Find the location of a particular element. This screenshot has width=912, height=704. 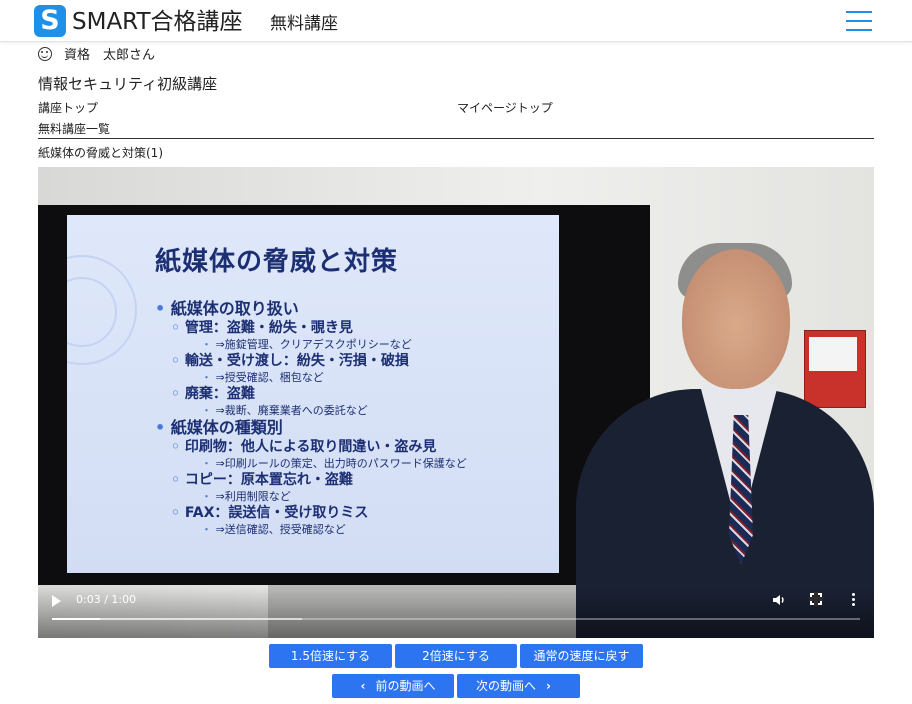

played-range is located at coordinates (76, 619).